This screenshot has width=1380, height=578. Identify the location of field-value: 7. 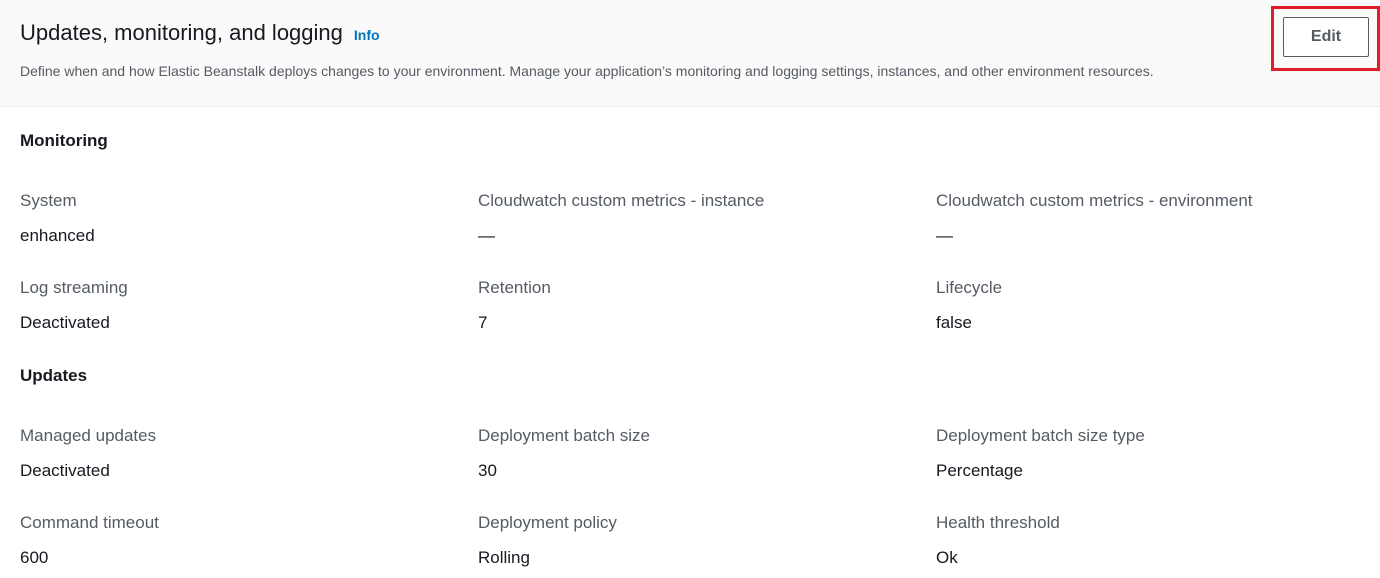
(483, 322).